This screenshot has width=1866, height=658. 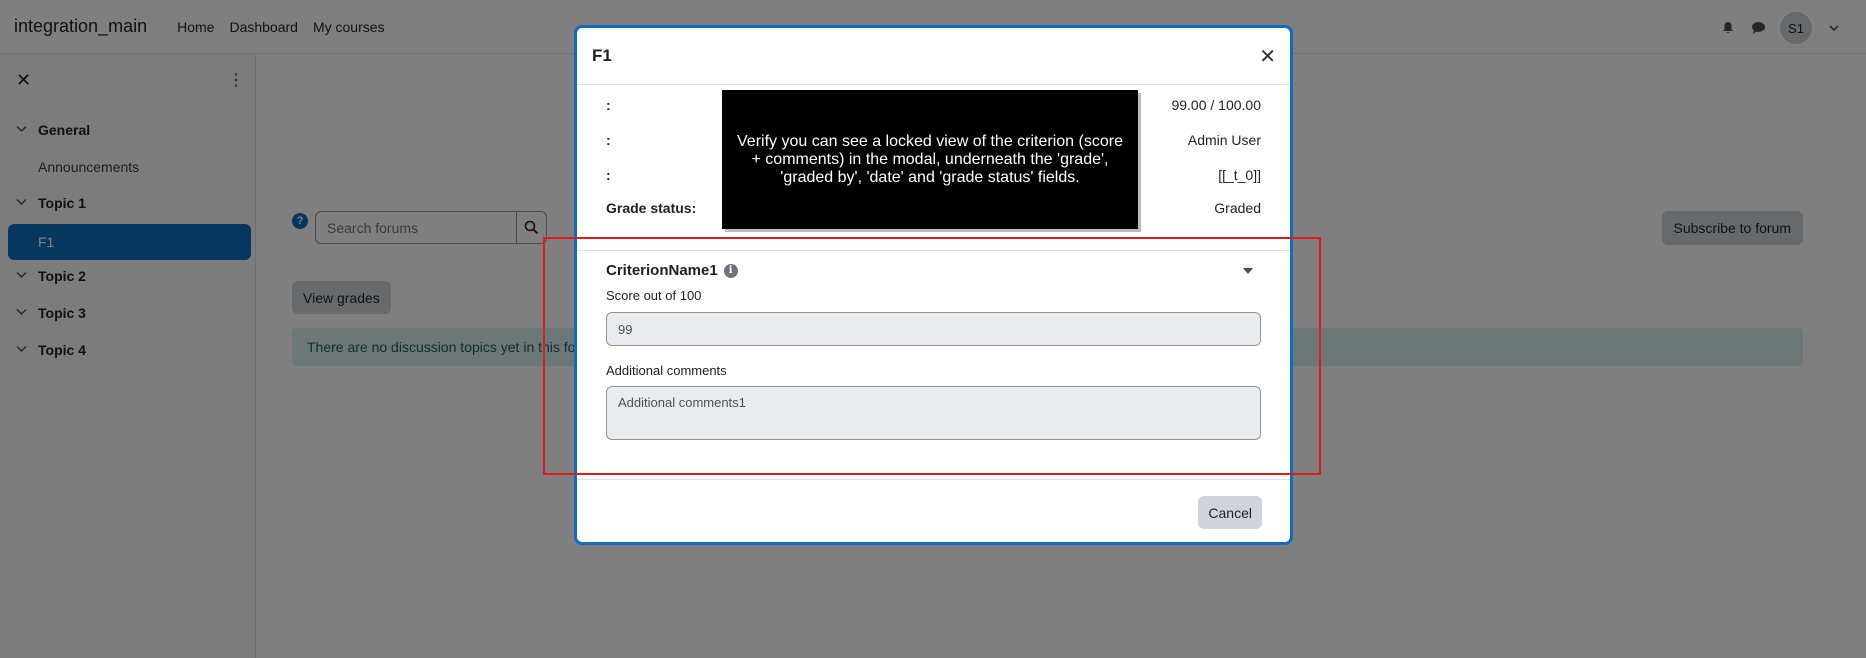 What do you see at coordinates (651, 208) in the screenshot?
I see `grade-status-label: Grade status:` at bounding box center [651, 208].